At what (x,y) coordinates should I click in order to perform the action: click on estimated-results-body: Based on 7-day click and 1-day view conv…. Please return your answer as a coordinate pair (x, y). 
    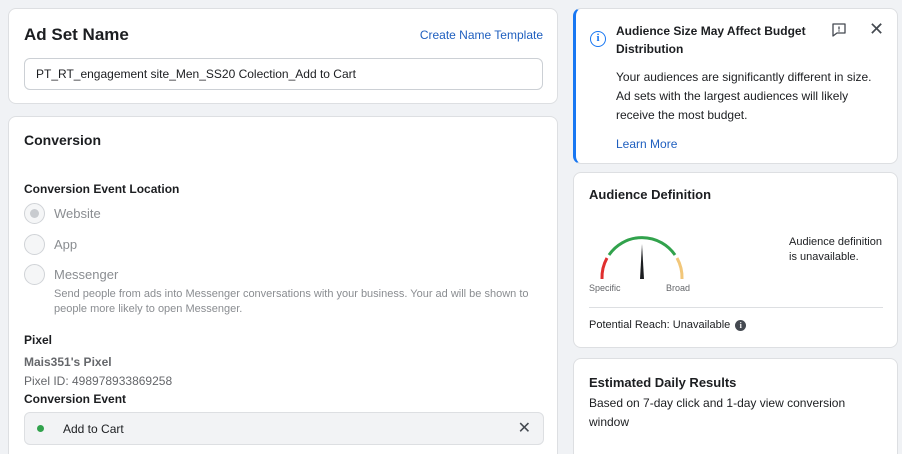
    Looking at the image, I should click on (717, 412).